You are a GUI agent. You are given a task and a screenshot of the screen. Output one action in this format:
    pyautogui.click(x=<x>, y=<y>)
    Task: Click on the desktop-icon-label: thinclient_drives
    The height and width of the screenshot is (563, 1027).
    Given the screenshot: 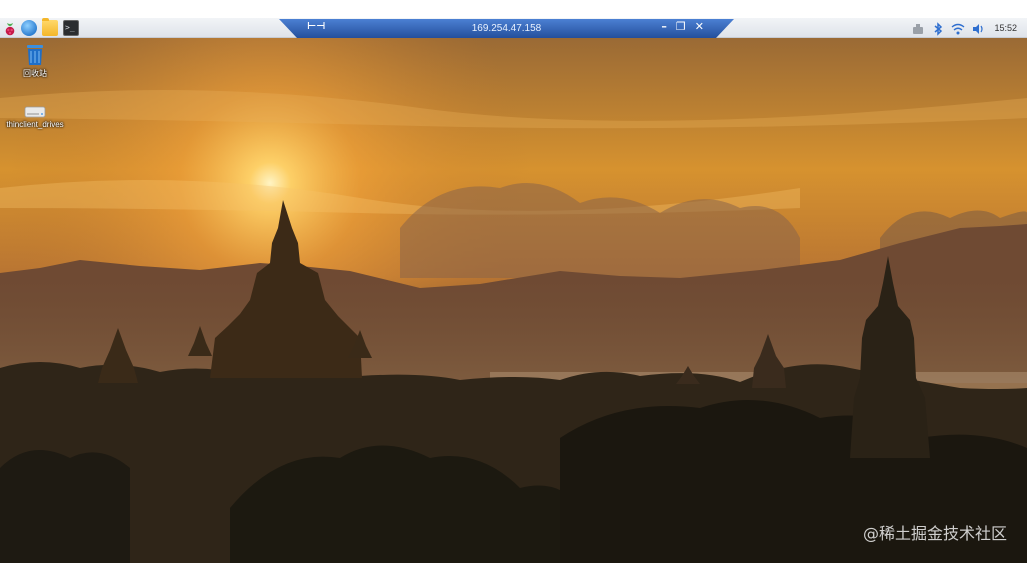 What is the action you would take?
    pyautogui.click(x=35, y=124)
    